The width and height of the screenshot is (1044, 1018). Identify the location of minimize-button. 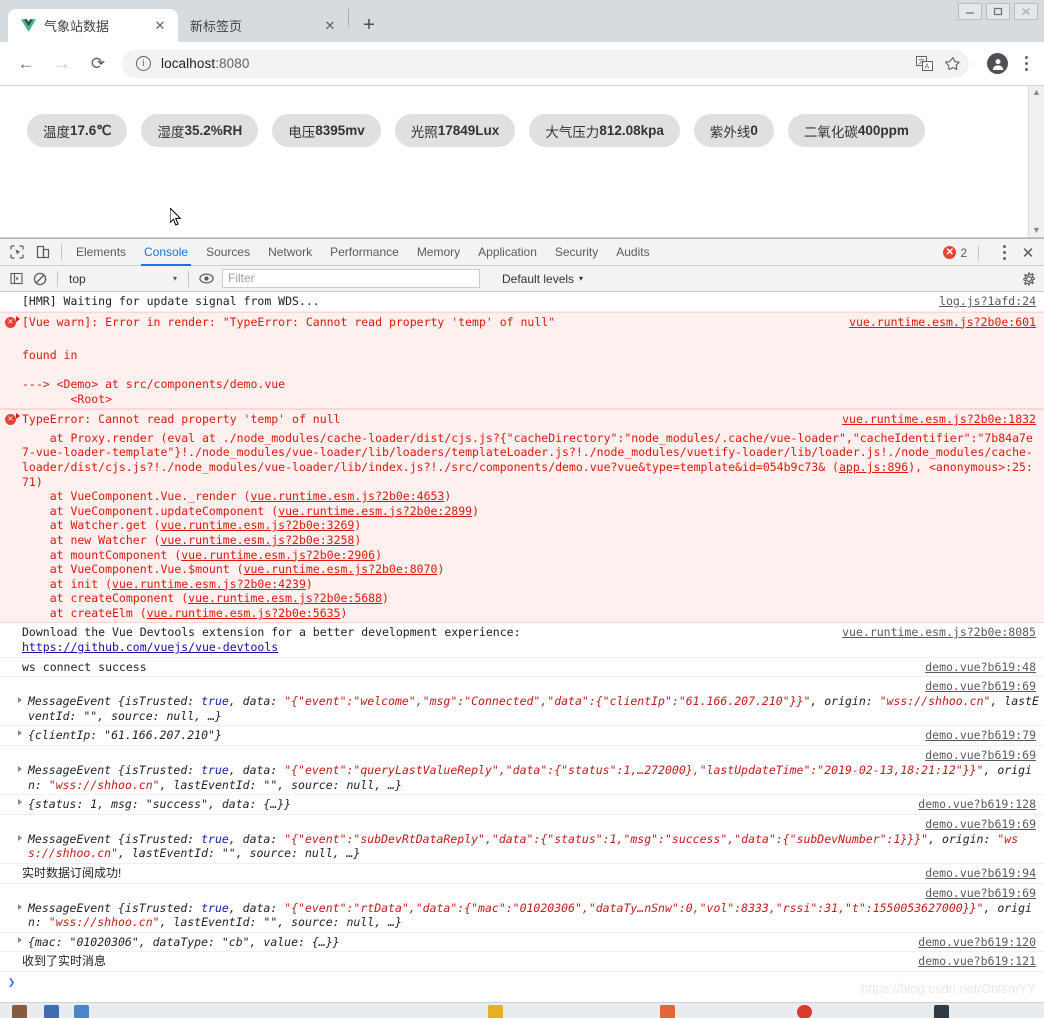
(970, 11).